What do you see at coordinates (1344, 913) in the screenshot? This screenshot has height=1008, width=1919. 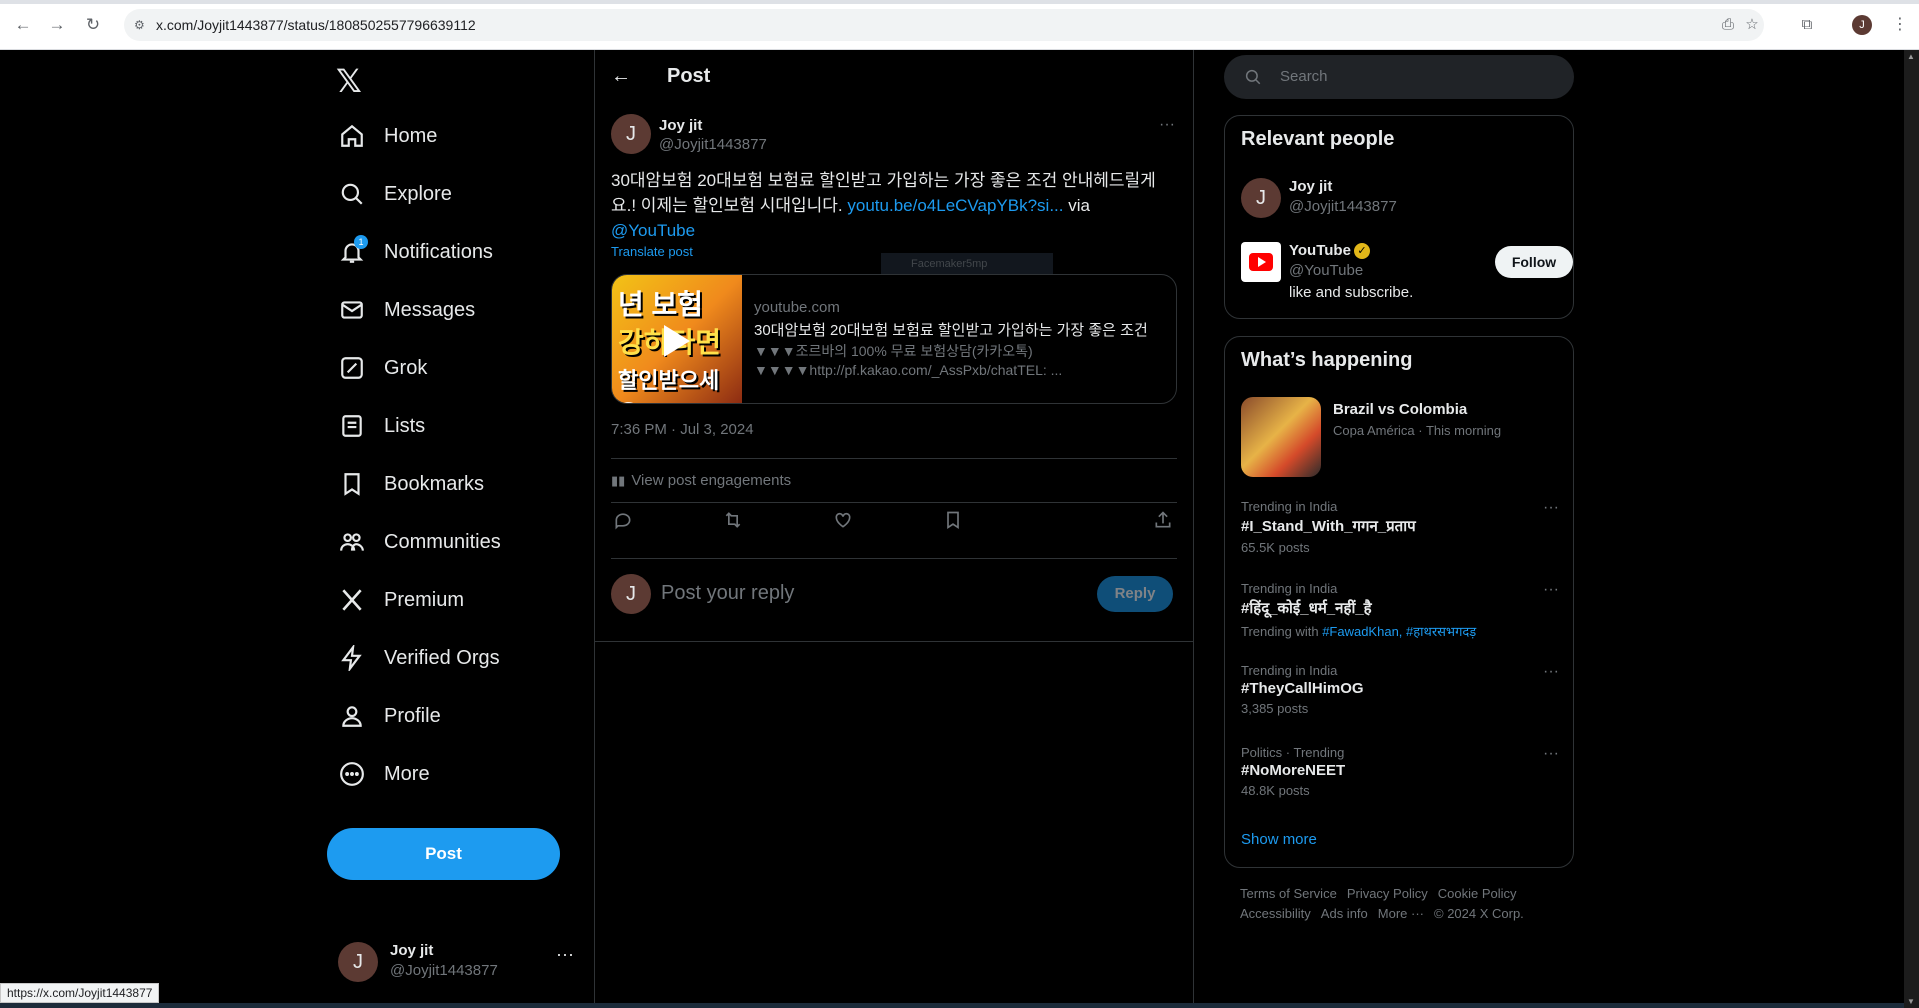 I see `footer-link: Ads info` at bounding box center [1344, 913].